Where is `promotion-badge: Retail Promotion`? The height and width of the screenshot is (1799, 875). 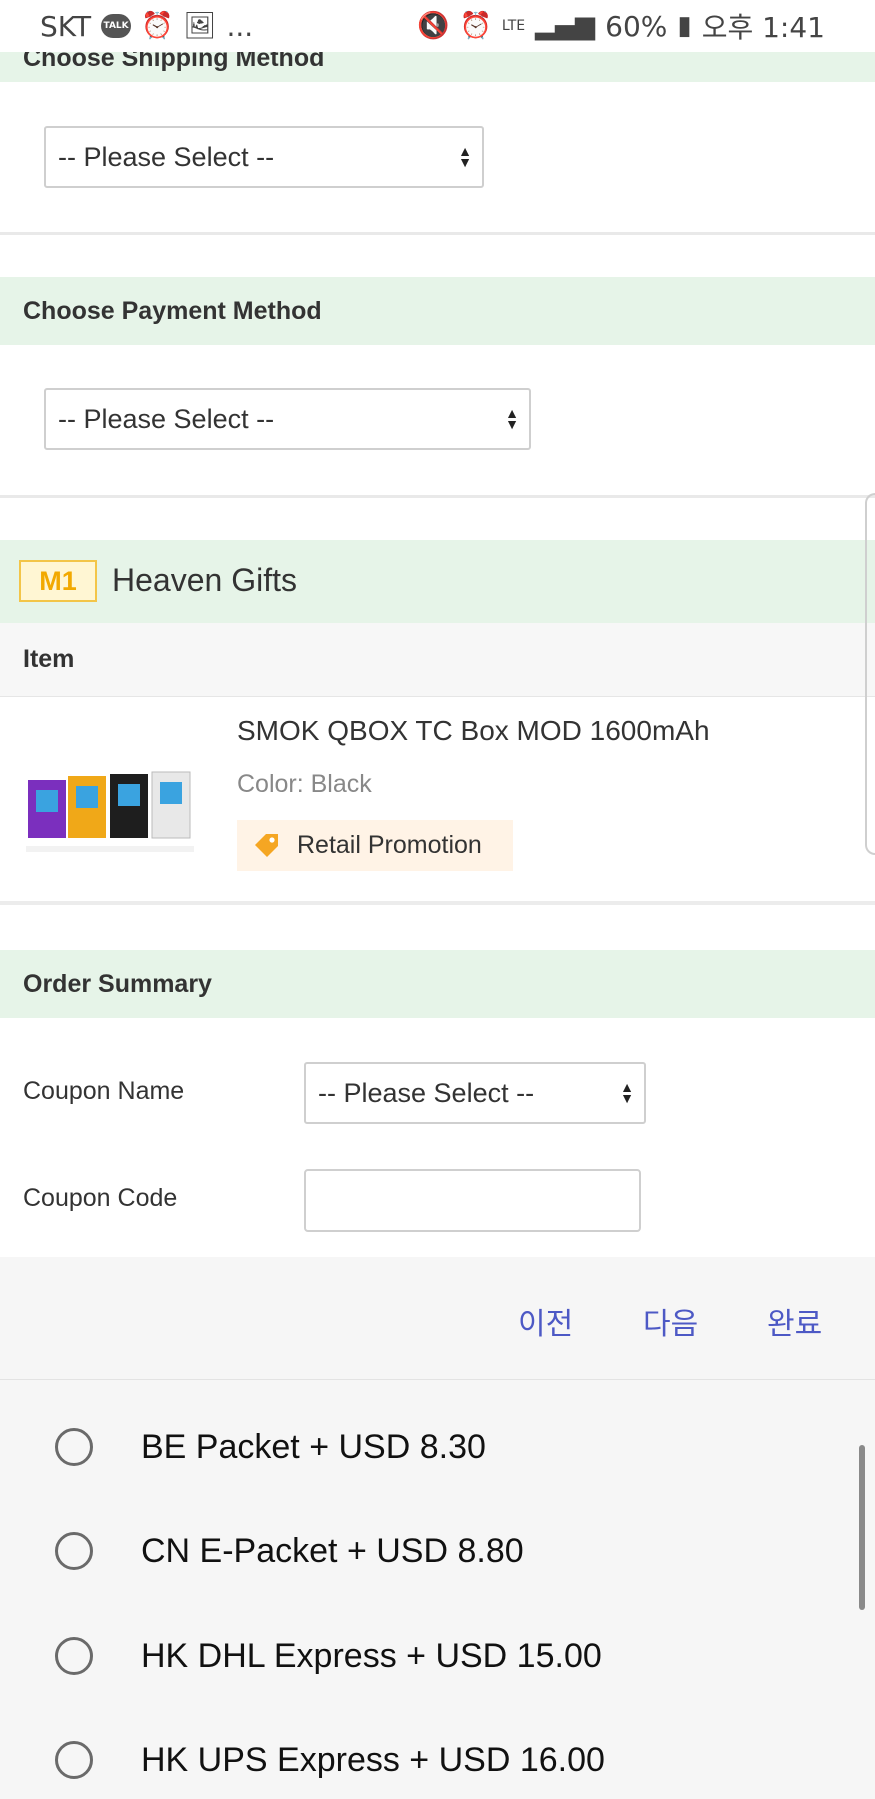
promotion-badge: Retail Promotion is located at coordinates (375, 845).